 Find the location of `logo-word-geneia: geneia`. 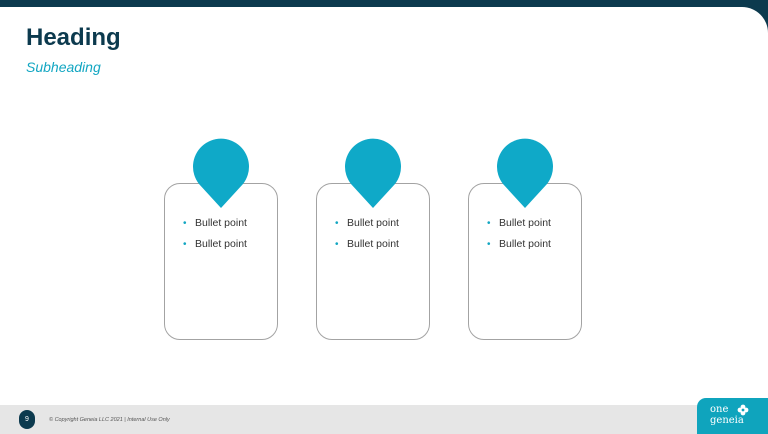

logo-word-geneia: geneia is located at coordinates (727, 420).